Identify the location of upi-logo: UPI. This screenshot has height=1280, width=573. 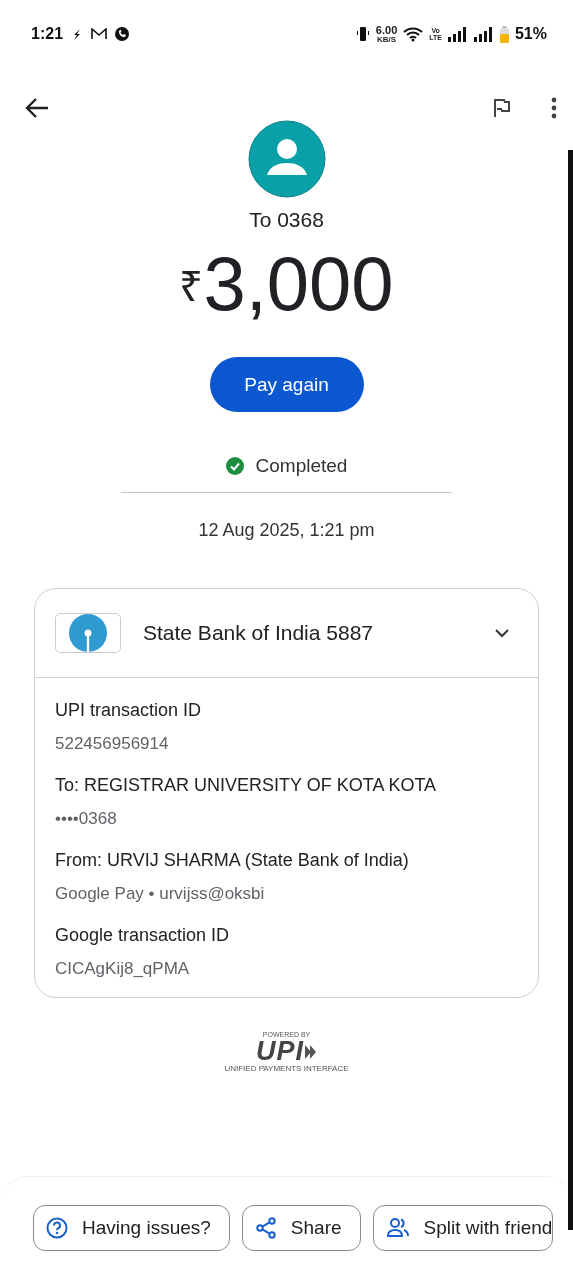
(280, 1051).